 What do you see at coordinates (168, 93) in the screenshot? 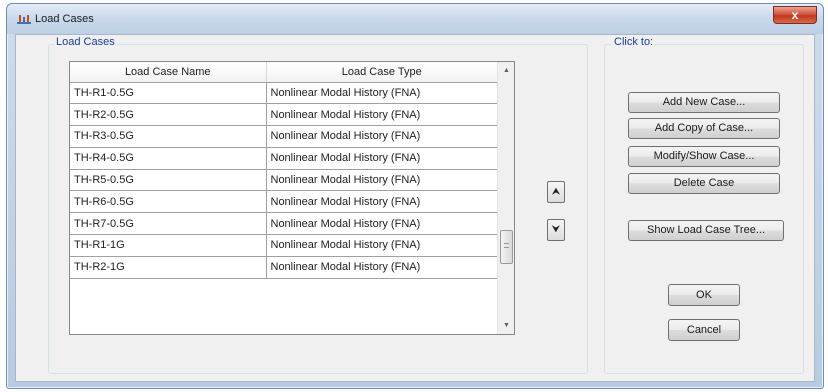
I see `load-case-name: TH-R1-0.5G` at bounding box center [168, 93].